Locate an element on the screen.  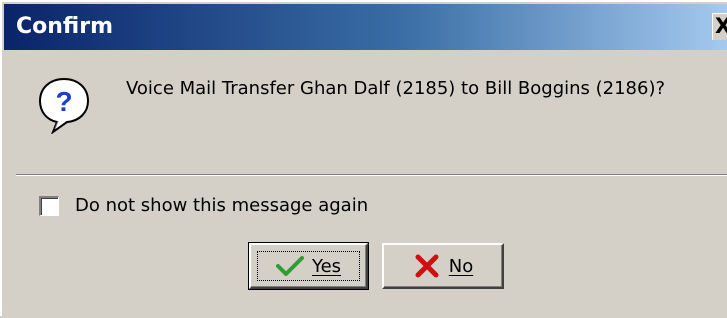
title-bar: Confirm X is located at coordinates (365, 27).